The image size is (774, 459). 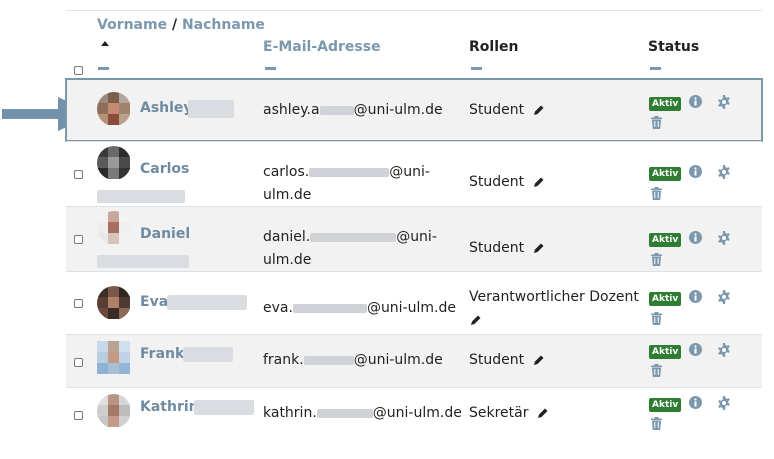 What do you see at coordinates (165, 234) in the screenshot?
I see `user-name-link: Daniel` at bounding box center [165, 234].